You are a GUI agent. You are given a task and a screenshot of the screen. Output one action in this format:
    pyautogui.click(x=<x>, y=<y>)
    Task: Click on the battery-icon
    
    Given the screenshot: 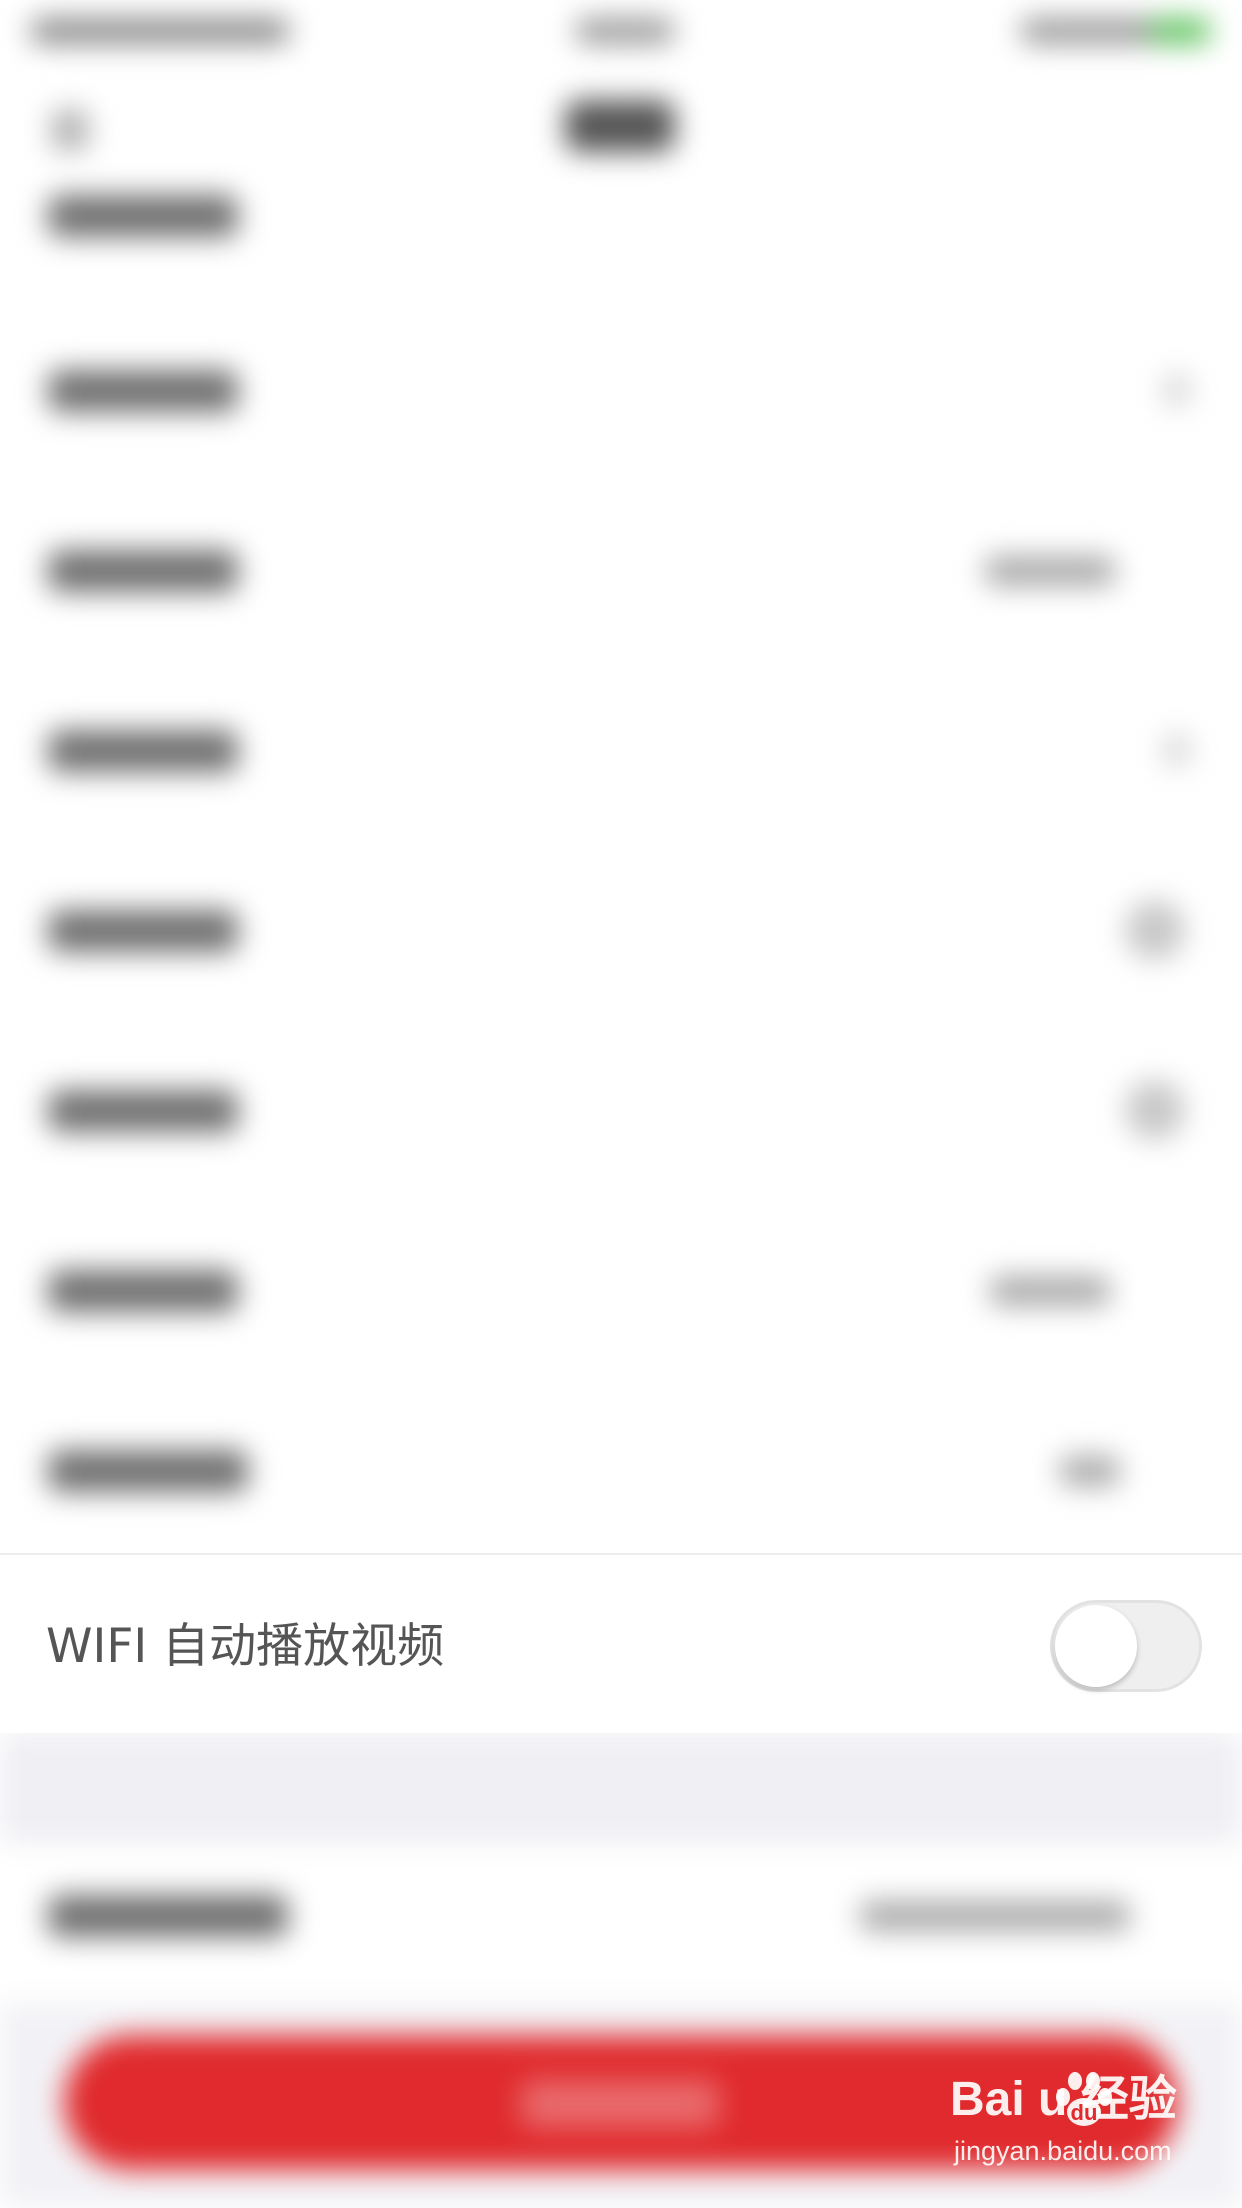 What is the action you would take?
    pyautogui.click(x=1180, y=31)
    